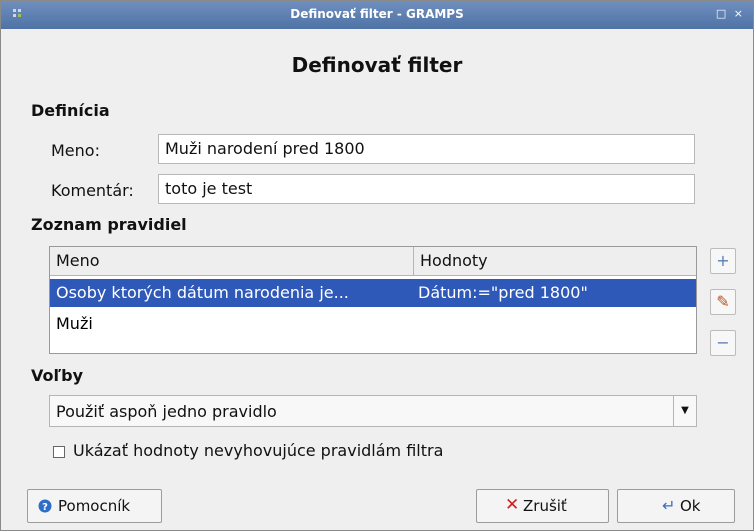  Describe the element at coordinates (74, 323) in the screenshot. I see `rule-name: Muži` at that location.